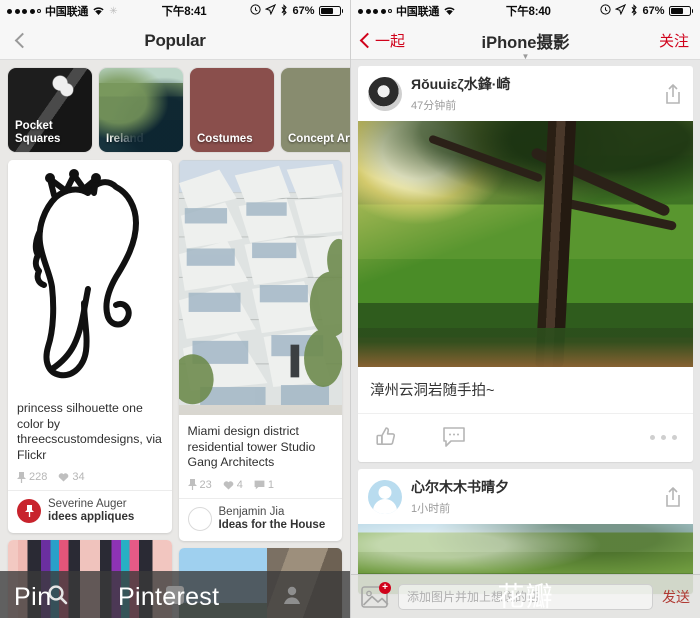 The image size is (700, 618). Describe the element at coordinates (225, 139) in the screenshot. I see `category-label: Costumes` at that location.